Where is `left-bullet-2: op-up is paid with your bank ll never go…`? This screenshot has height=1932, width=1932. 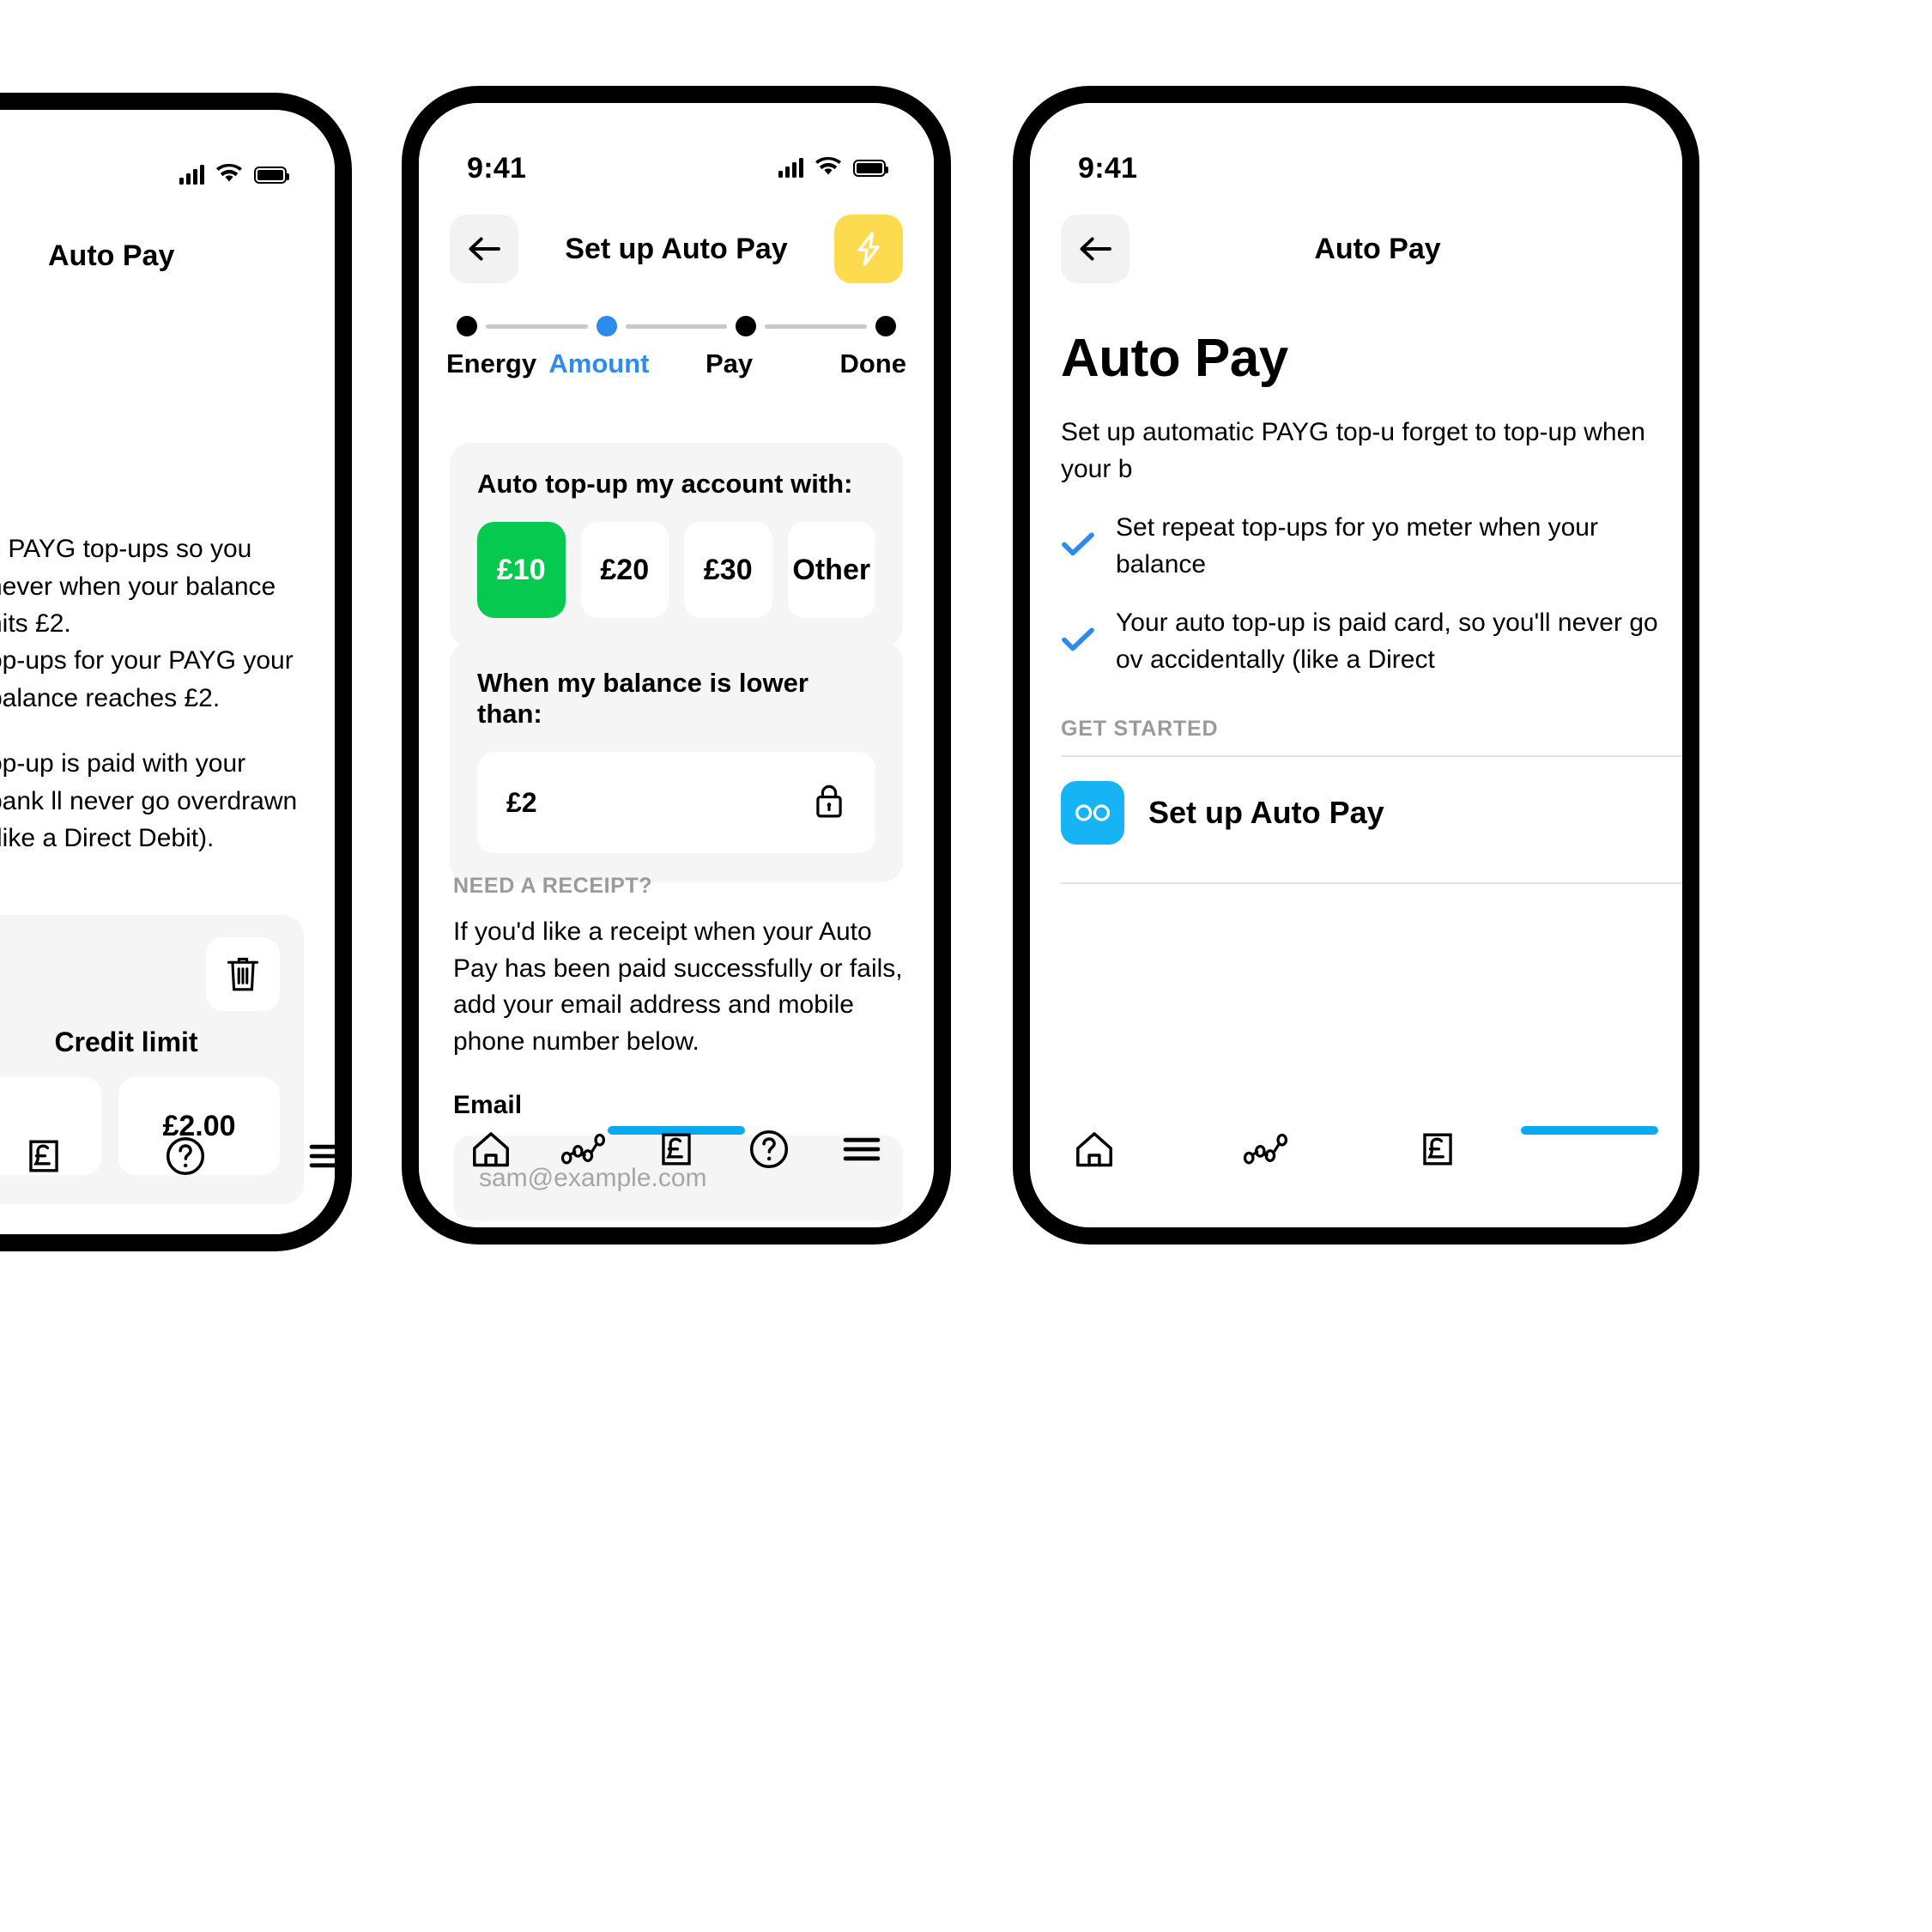 left-bullet-2: op-up is paid with your bank ll never go… is located at coordinates (149, 801).